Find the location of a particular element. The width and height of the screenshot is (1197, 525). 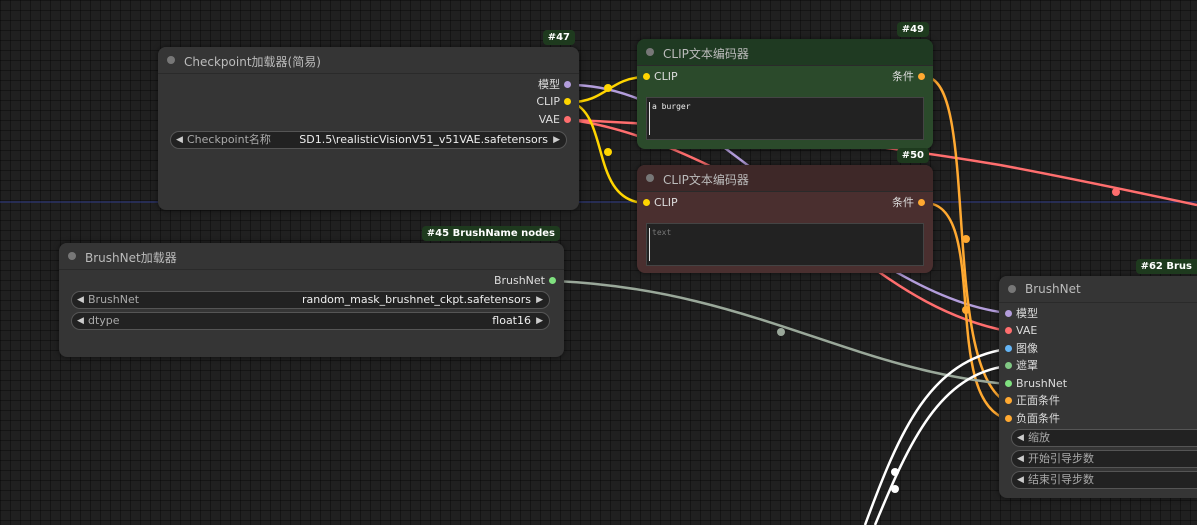

clip-text-encode-positive-node: #49 CLIP文本编码器 CLIP 条件 a burger is located at coordinates (785, 85).